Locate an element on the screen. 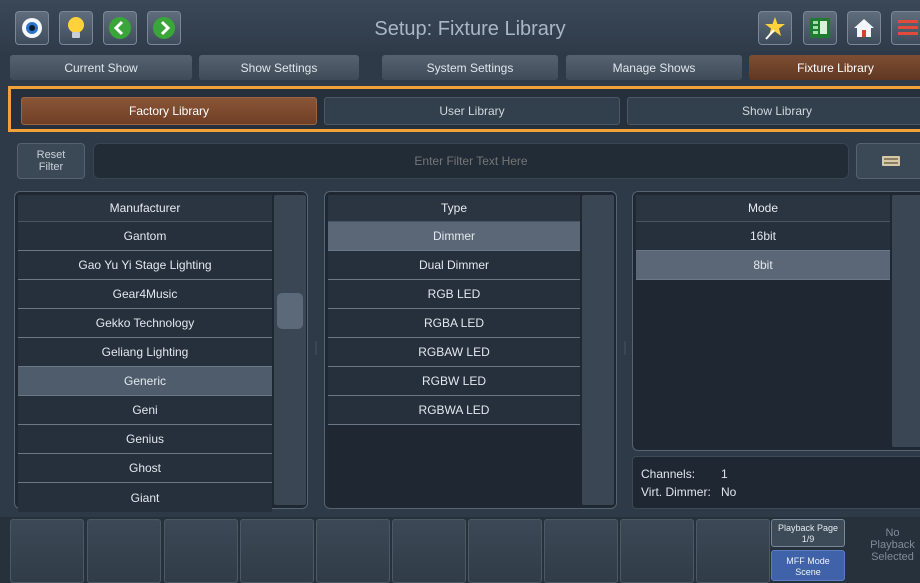 The height and width of the screenshot is (583, 920). menu-button is located at coordinates (905, 28).